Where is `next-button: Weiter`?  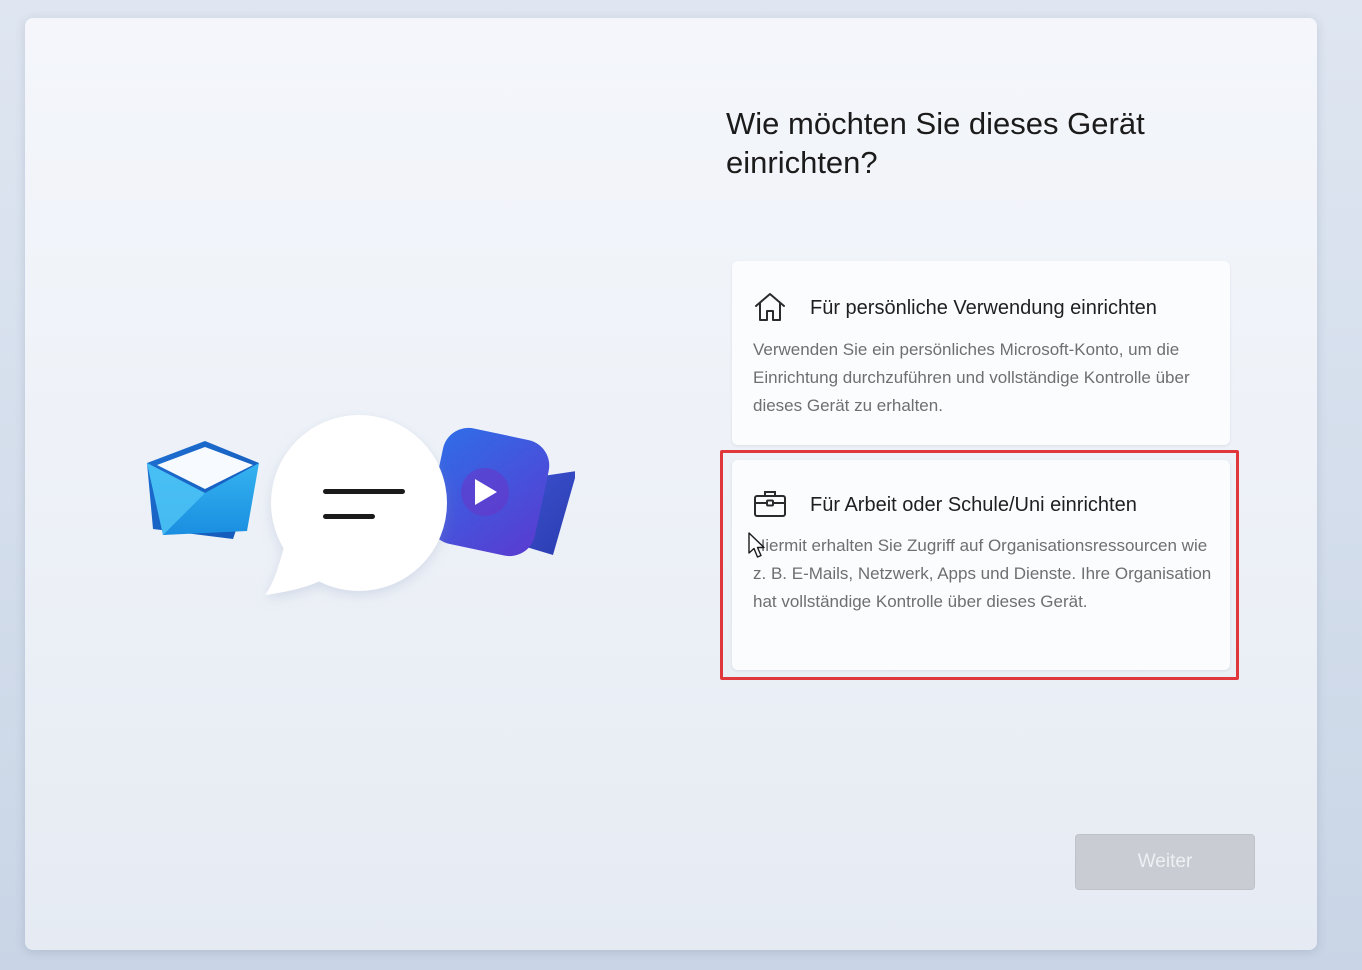 next-button: Weiter is located at coordinates (1165, 862).